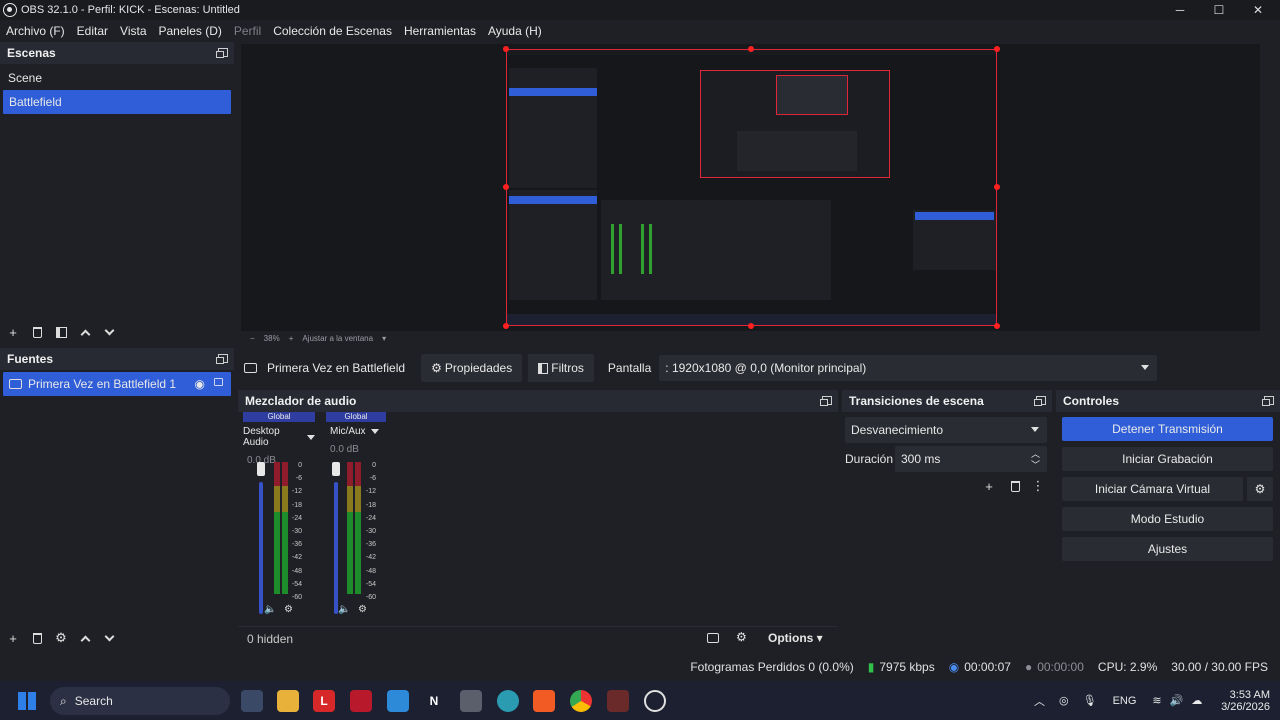  Describe the element at coordinates (279, 437) in the screenshot. I see `channel-name-dropdown: Desktop Audio` at that location.